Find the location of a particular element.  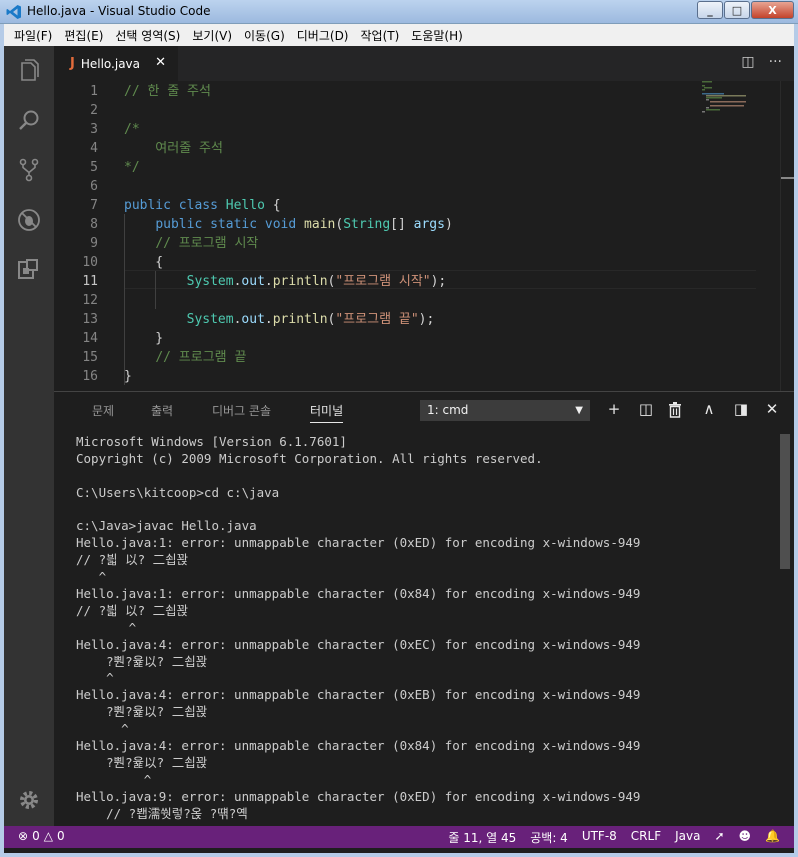

code-text: // 프로그램 시작 is located at coordinates (207, 243).